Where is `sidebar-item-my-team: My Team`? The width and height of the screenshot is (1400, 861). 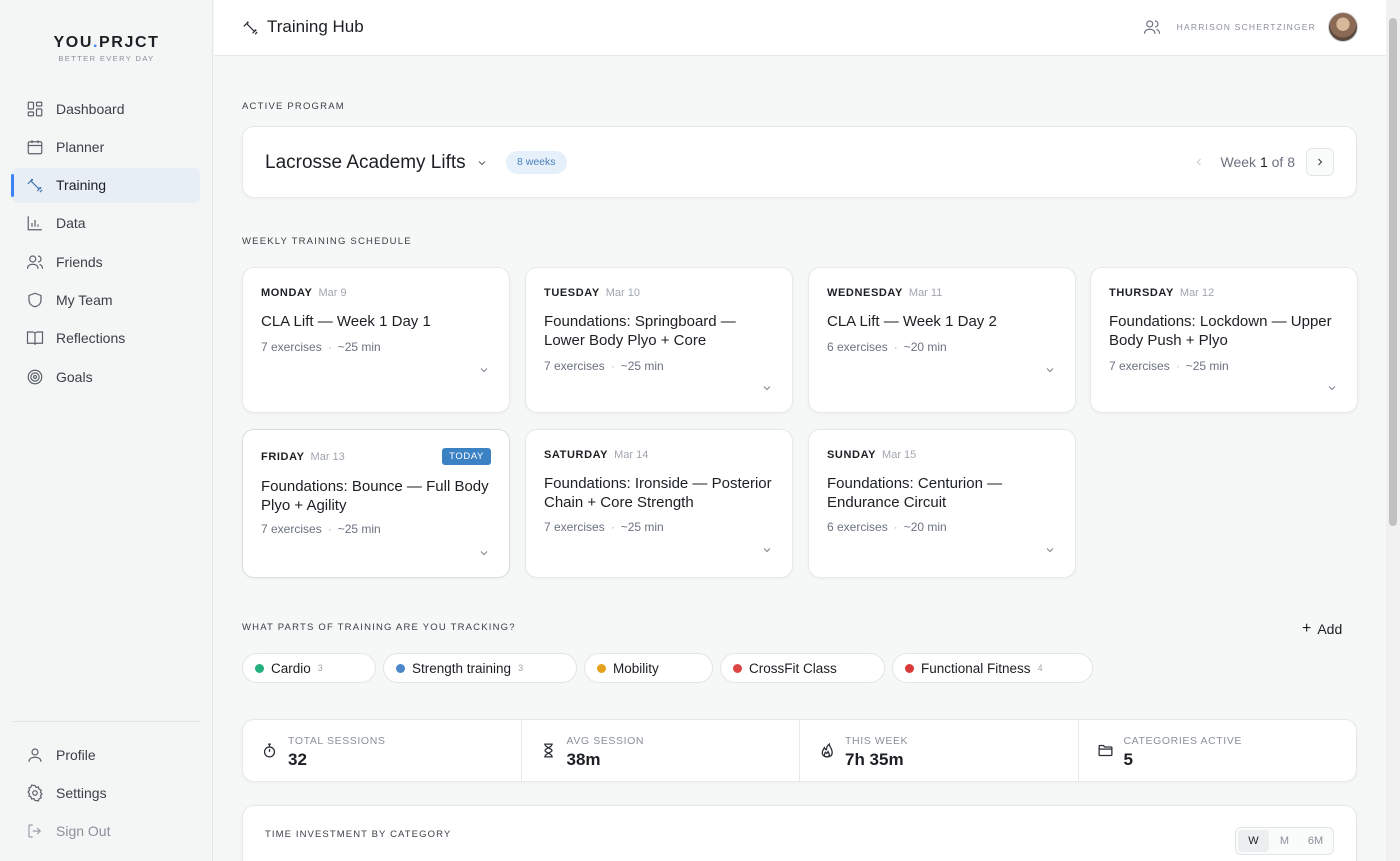
sidebar-item-my-team: My Team is located at coordinates (106, 299).